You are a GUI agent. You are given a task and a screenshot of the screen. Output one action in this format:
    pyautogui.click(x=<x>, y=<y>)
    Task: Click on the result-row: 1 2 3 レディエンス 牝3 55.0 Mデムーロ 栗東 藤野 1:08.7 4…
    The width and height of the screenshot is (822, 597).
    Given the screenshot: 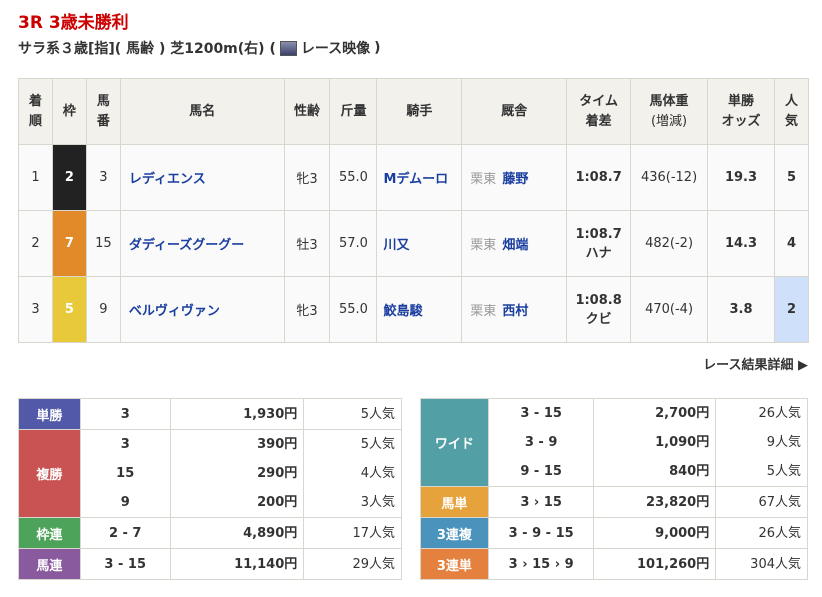 What is the action you would take?
    pyautogui.click(x=414, y=177)
    